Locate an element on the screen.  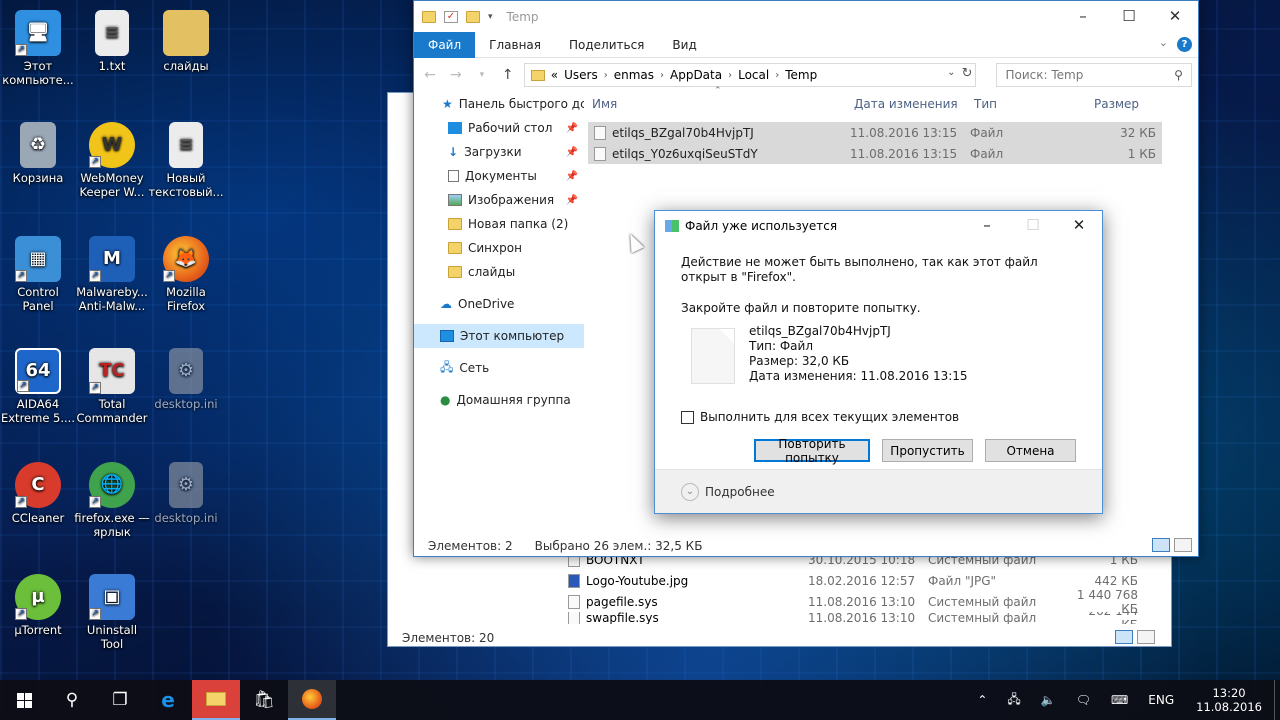
desktop-icon-ccleaner: C ↗ CCleaner is located at coordinates (38, 493).